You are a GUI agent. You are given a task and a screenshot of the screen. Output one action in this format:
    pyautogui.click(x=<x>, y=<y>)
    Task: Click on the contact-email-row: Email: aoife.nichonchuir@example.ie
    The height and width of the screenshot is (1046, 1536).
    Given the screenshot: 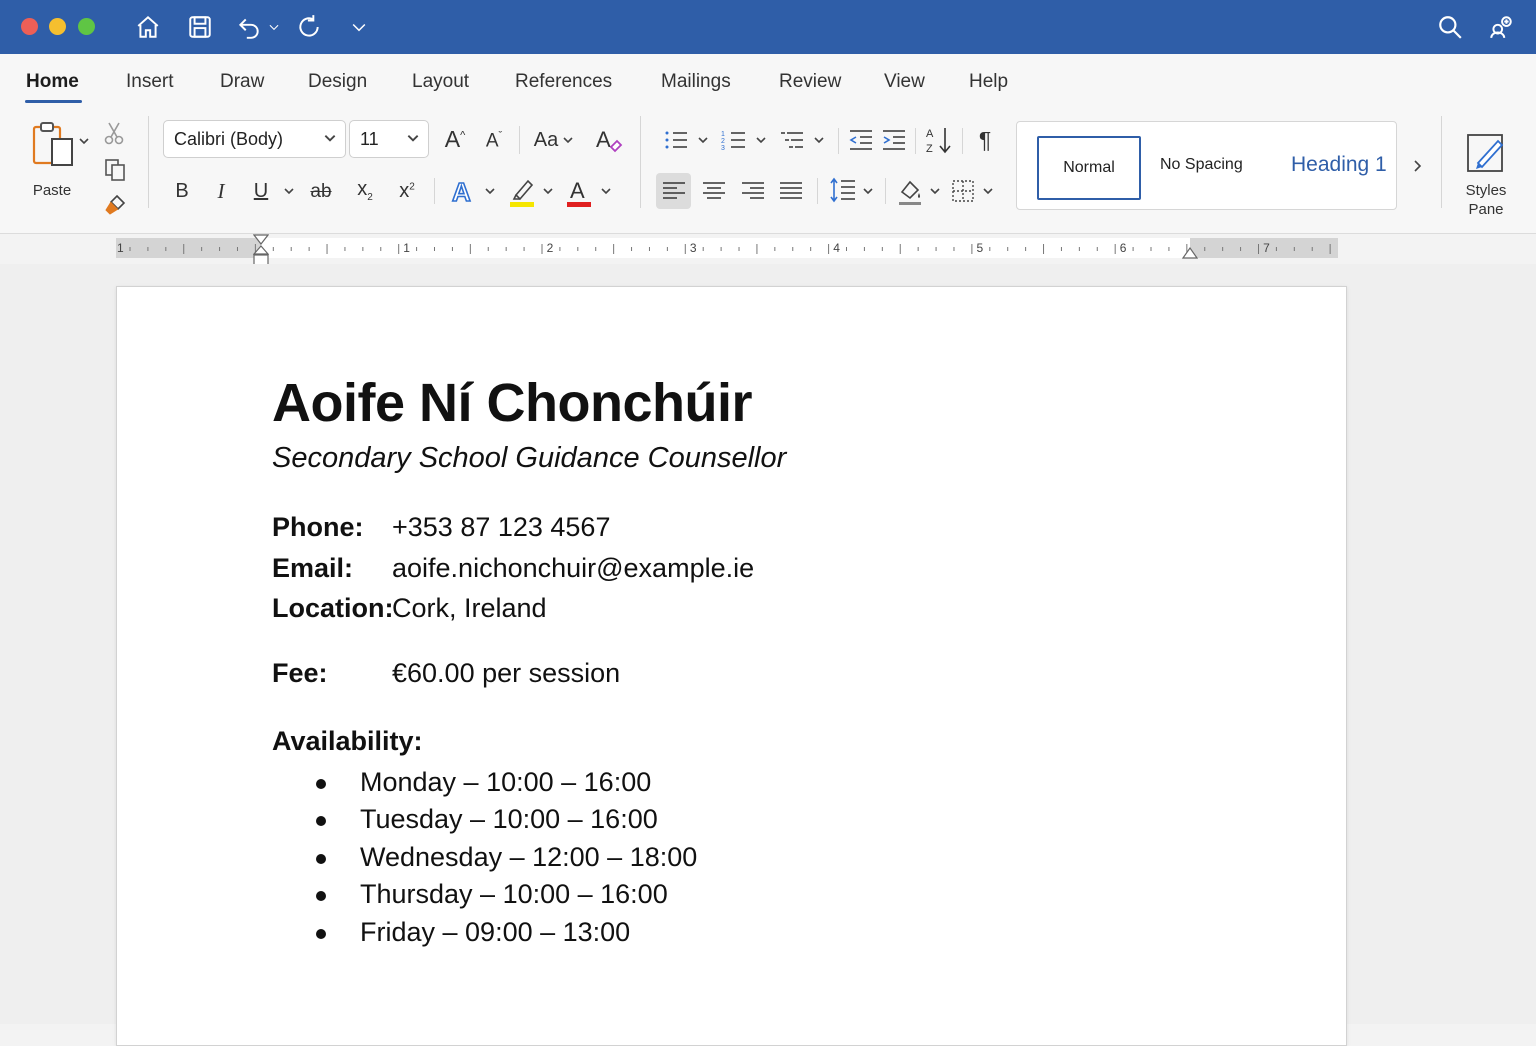 What is the action you would take?
    pyautogui.click(x=513, y=568)
    